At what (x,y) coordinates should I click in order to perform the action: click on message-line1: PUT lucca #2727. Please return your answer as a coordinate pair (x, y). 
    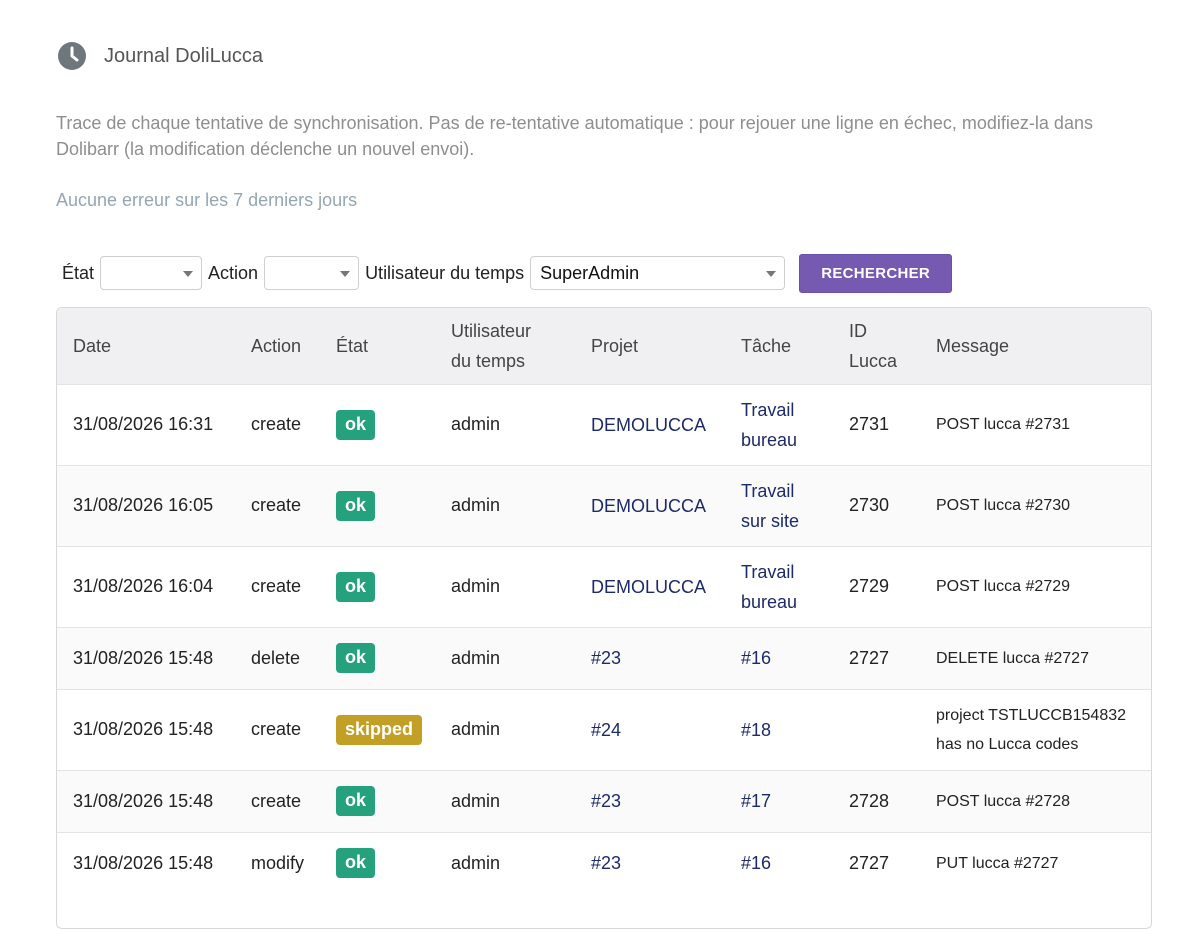
    Looking at the image, I should click on (997, 863).